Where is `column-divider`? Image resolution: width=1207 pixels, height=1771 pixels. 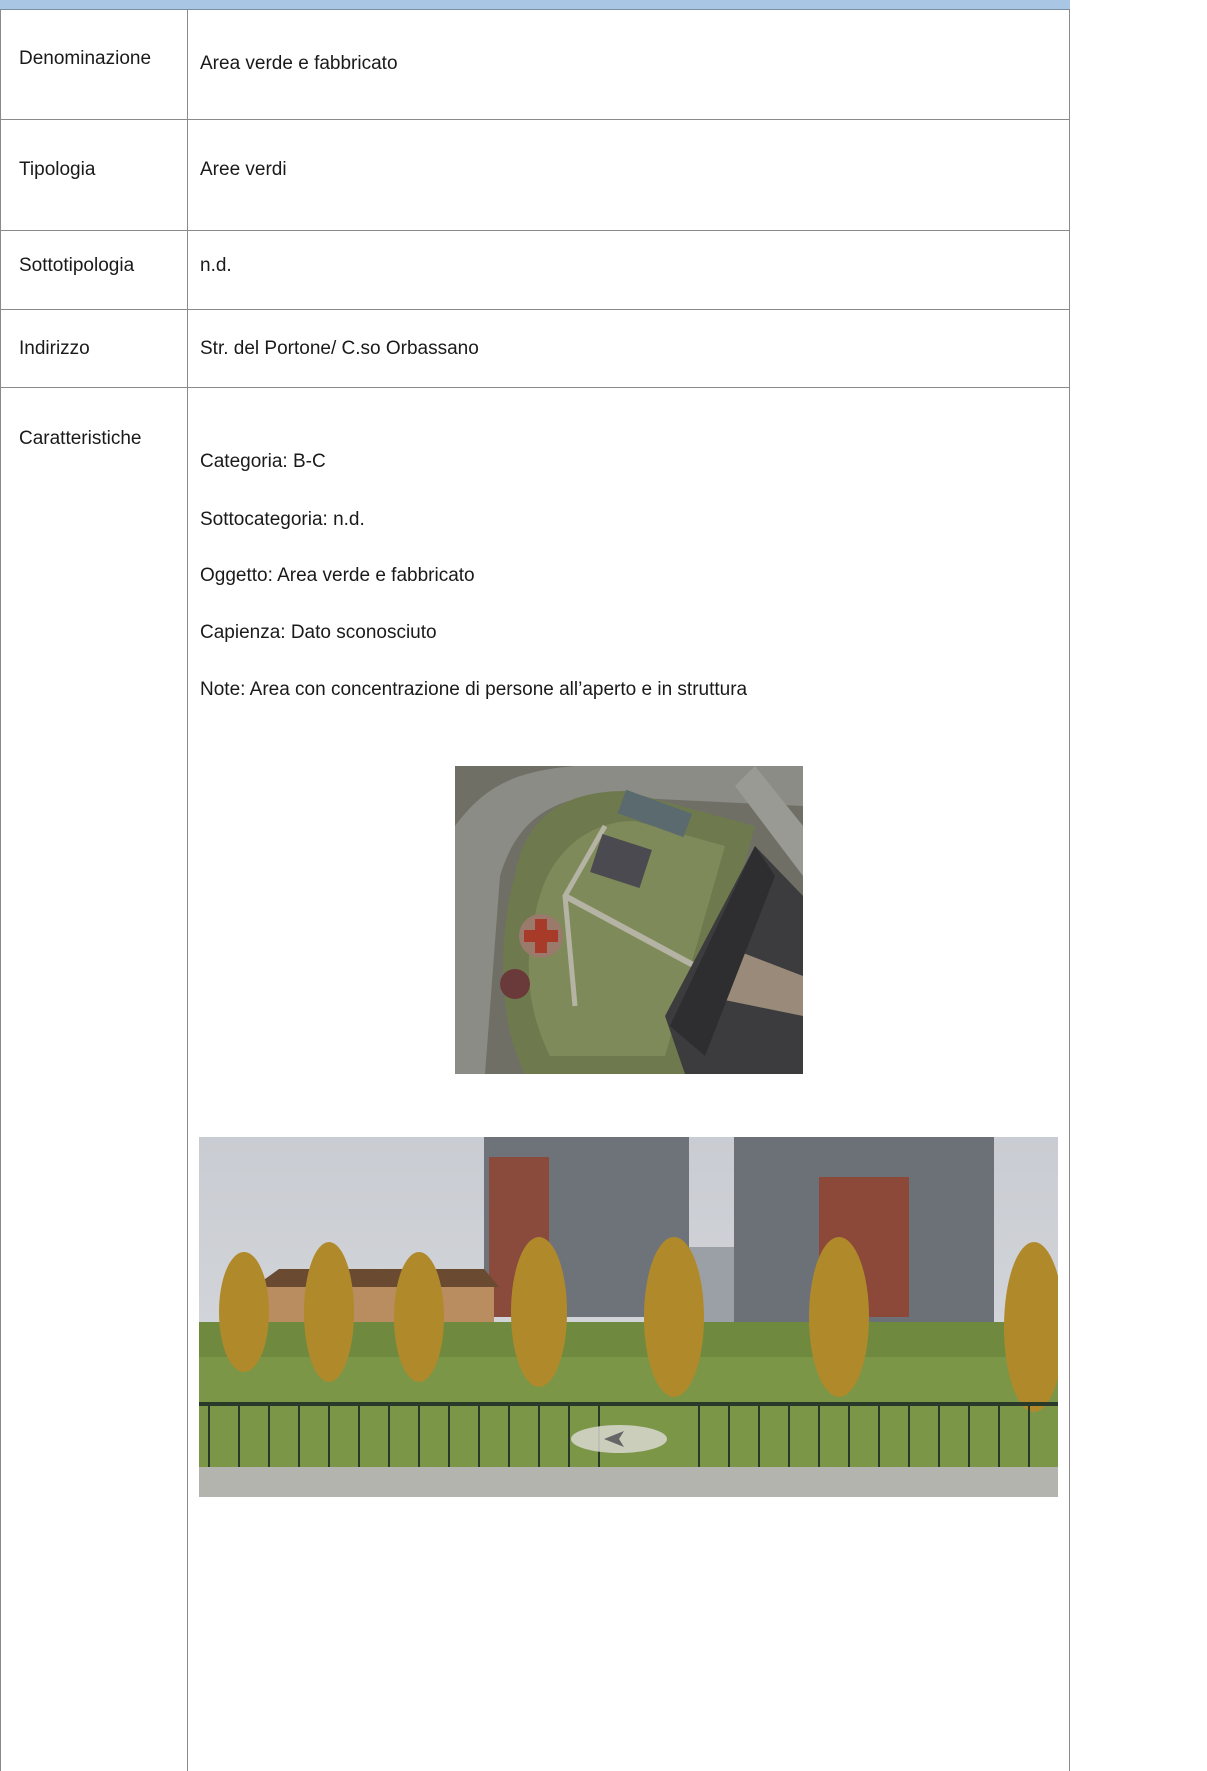 column-divider is located at coordinates (187, 890).